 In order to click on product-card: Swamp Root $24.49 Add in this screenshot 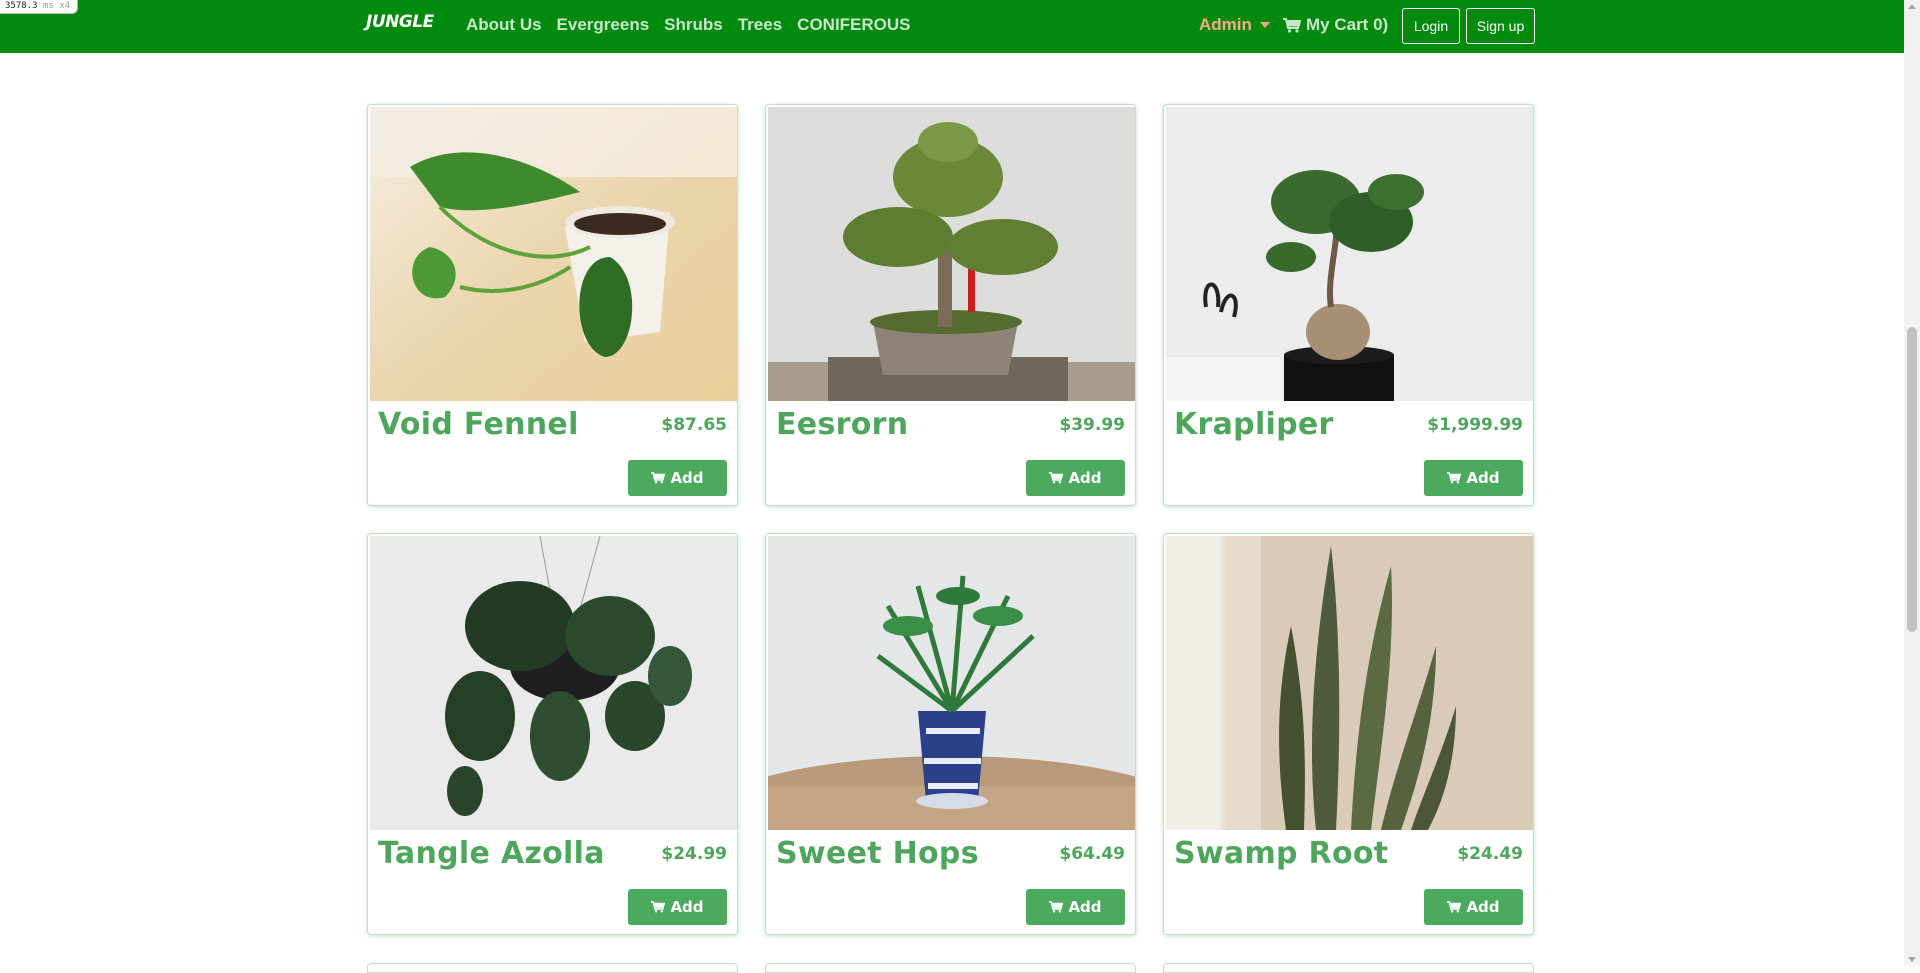, I will do `click(1348, 734)`.